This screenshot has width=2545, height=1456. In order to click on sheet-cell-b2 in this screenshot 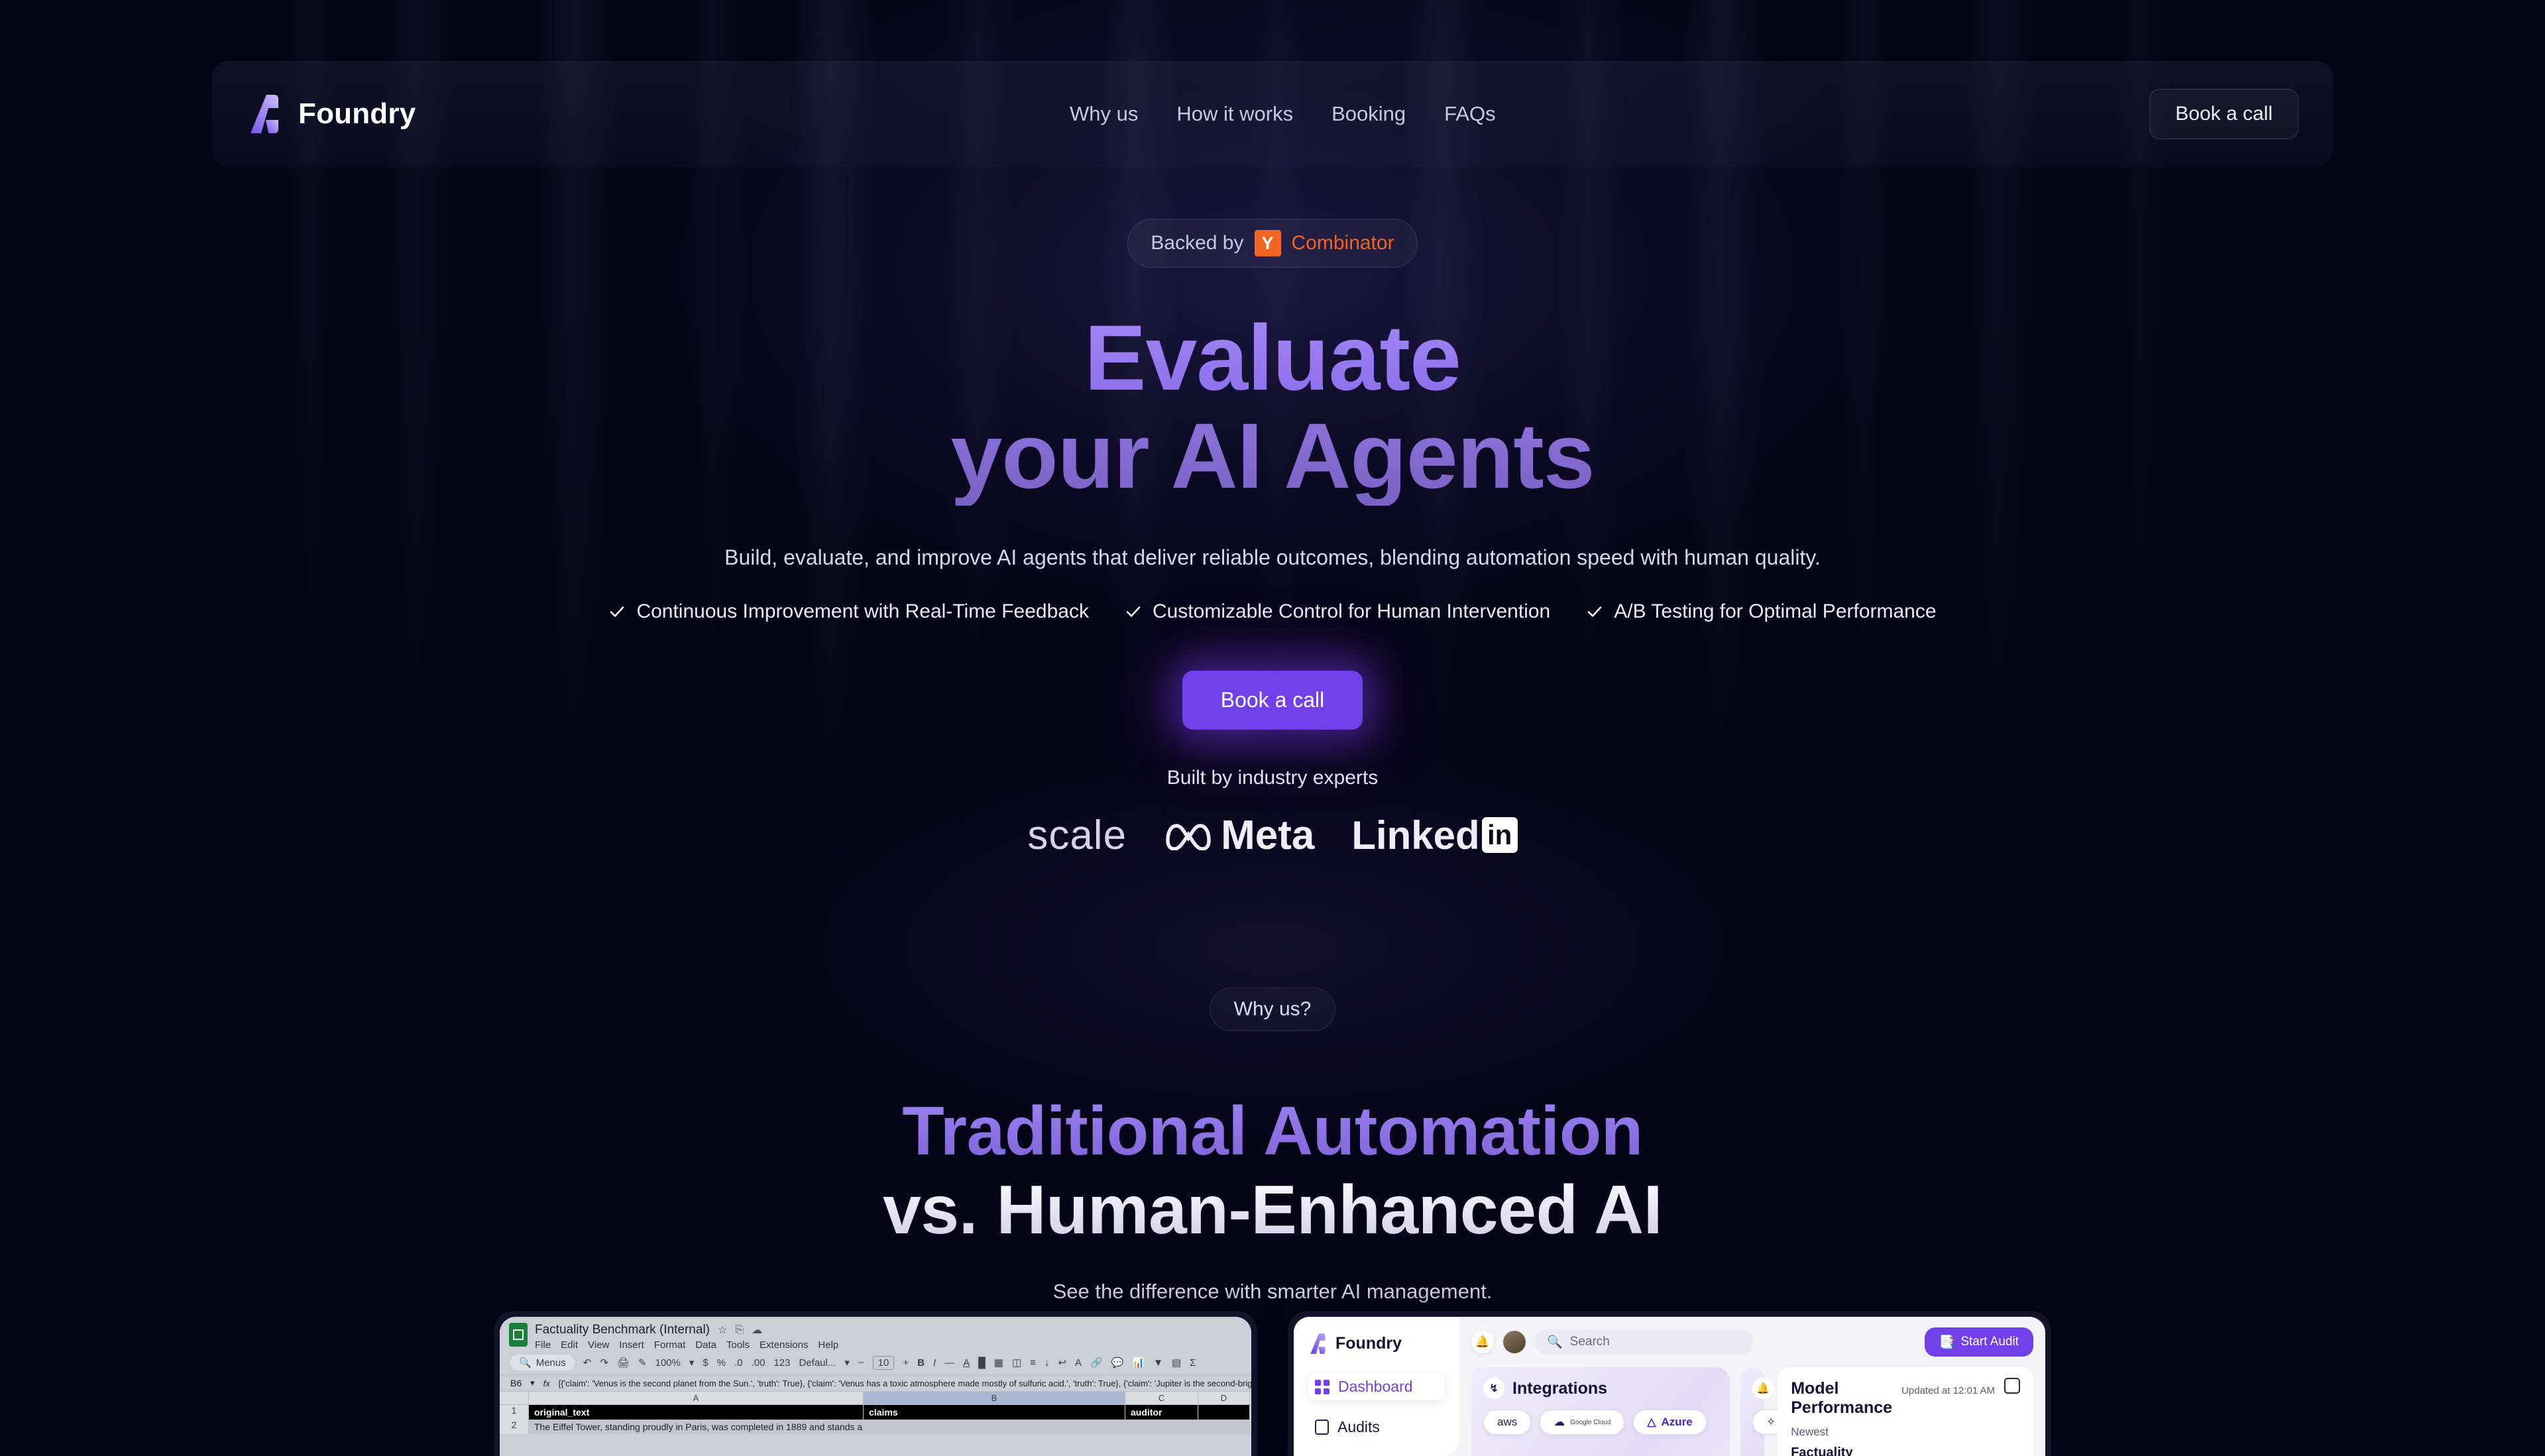, I will do `click(994, 1427)`.